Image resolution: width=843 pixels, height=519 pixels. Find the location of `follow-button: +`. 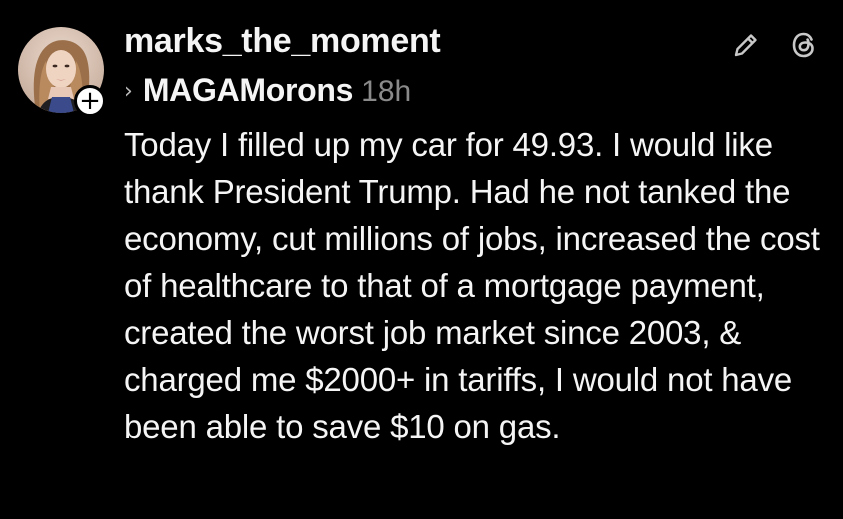

follow-button: + is located at coordinates (90, 101).